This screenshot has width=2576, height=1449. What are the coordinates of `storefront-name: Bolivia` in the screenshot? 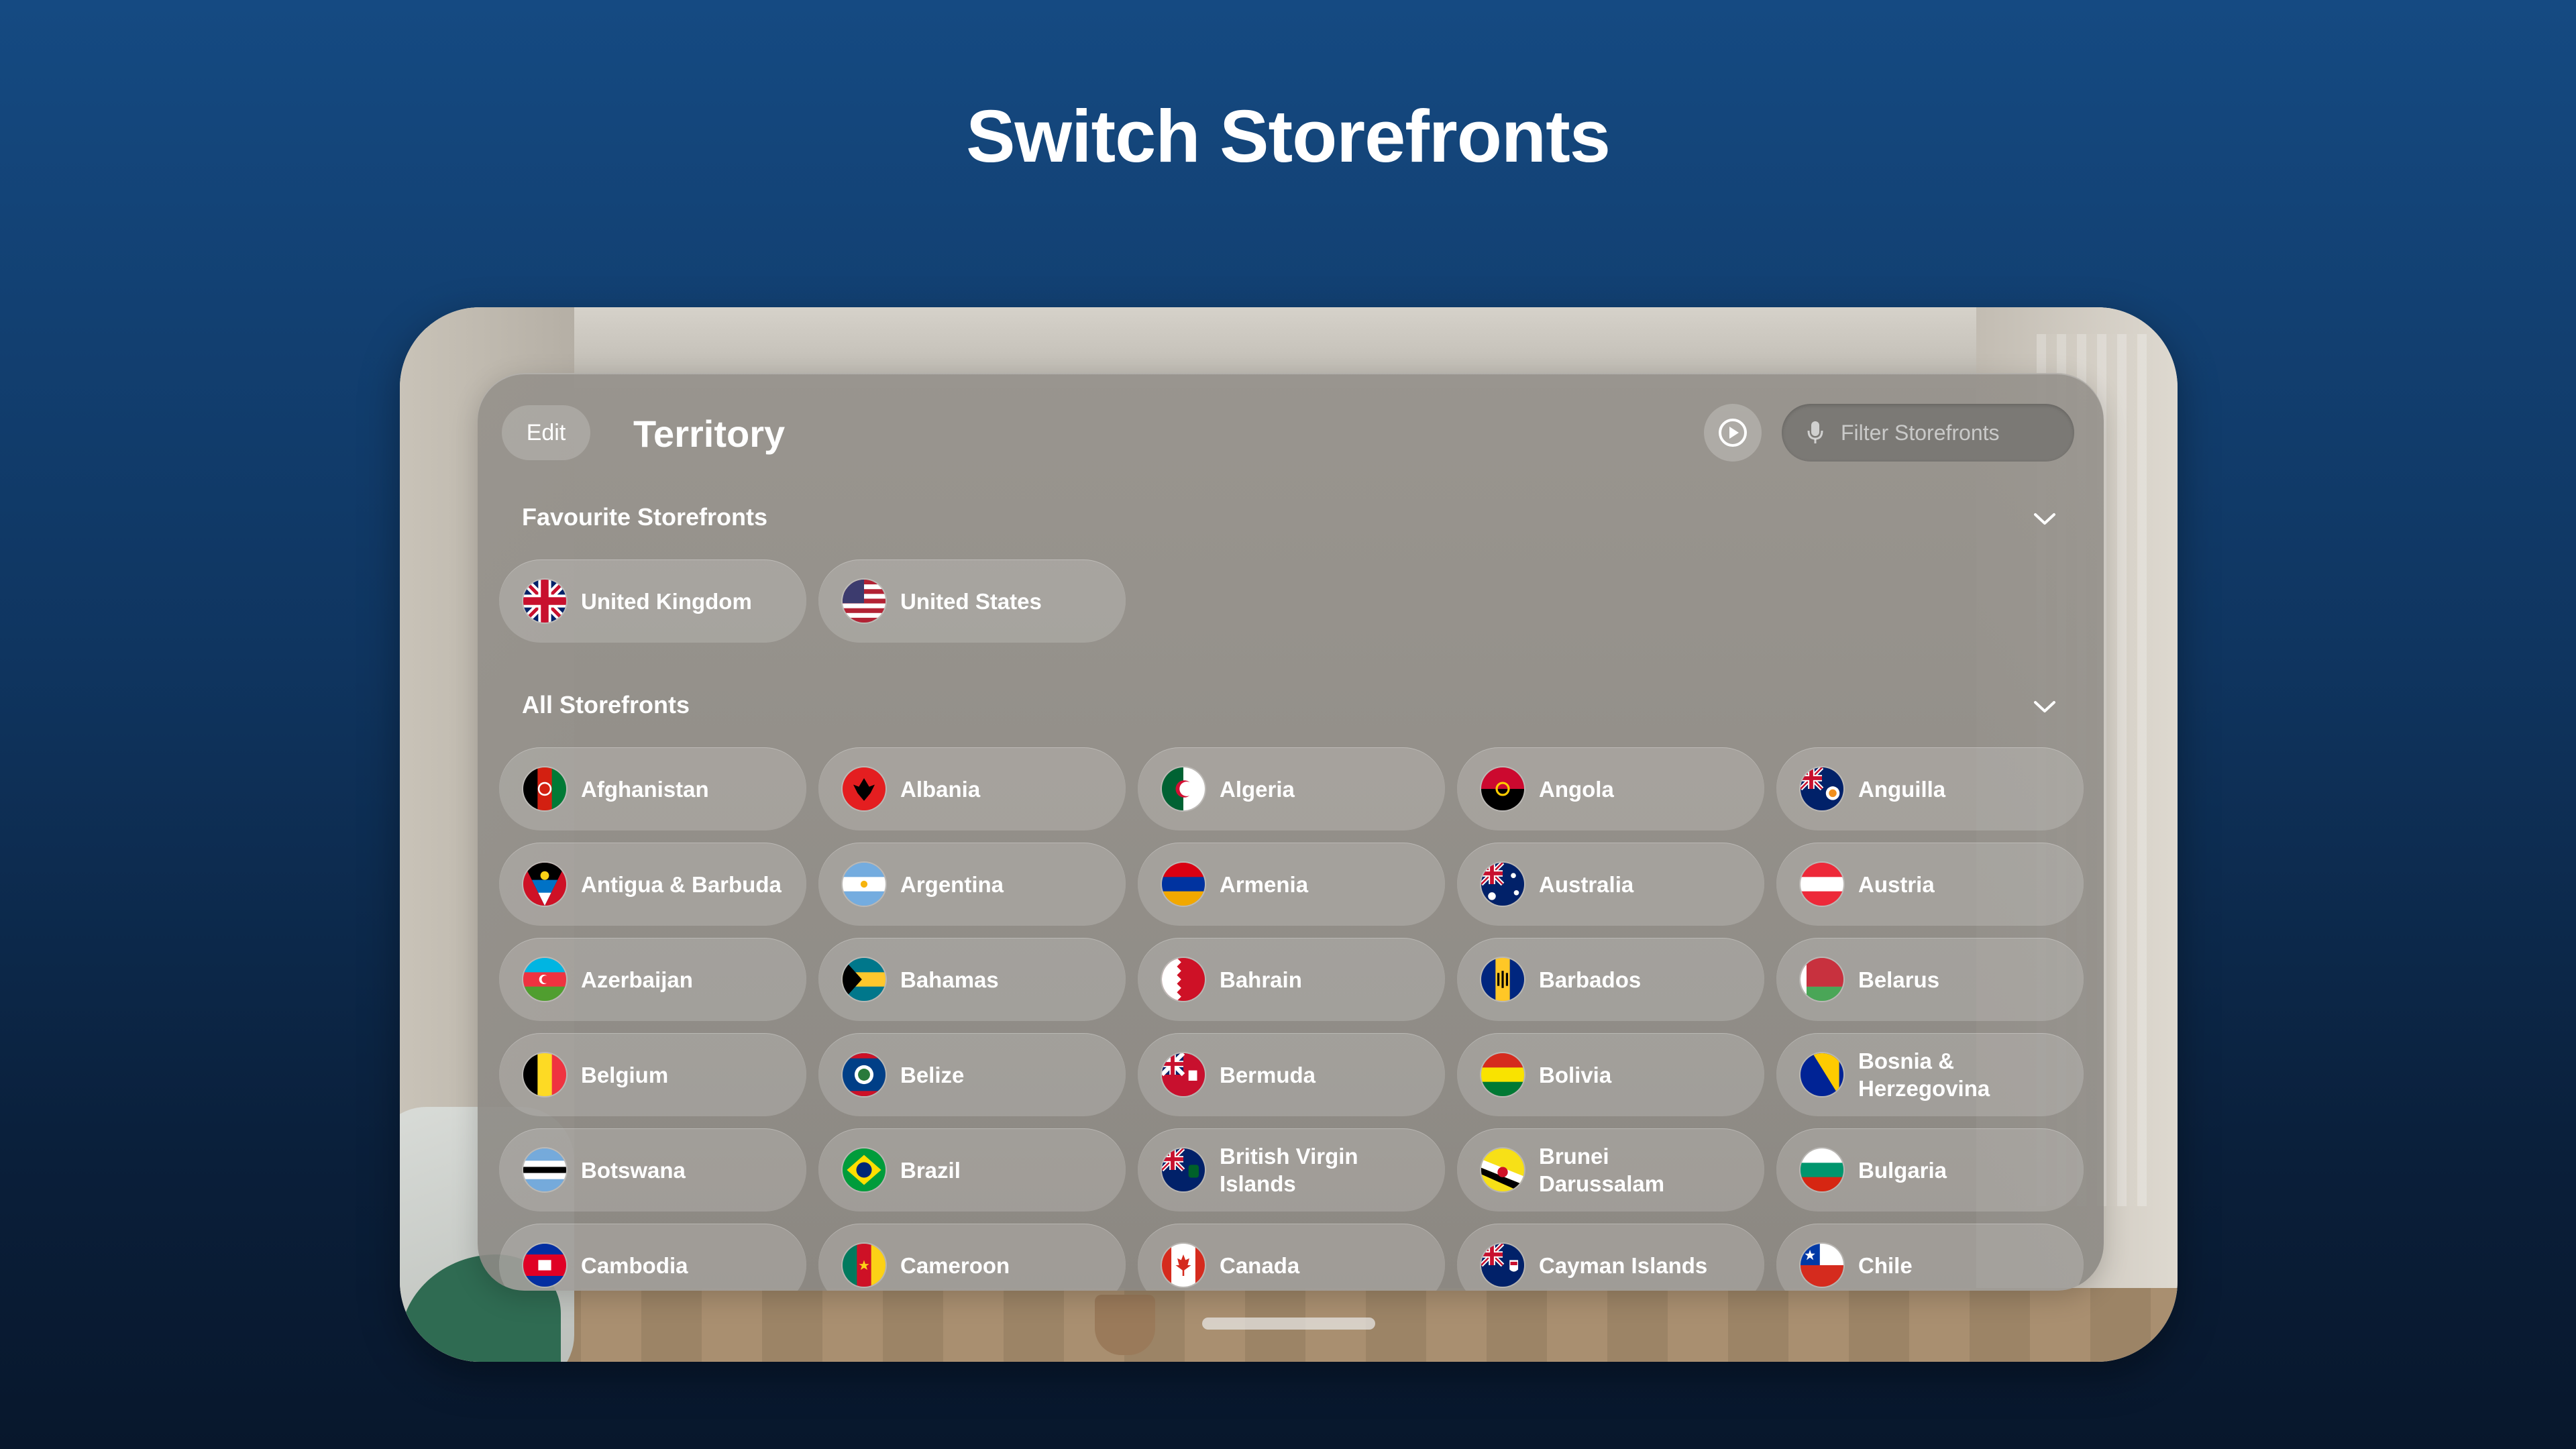 It's located at (1575, 1074).